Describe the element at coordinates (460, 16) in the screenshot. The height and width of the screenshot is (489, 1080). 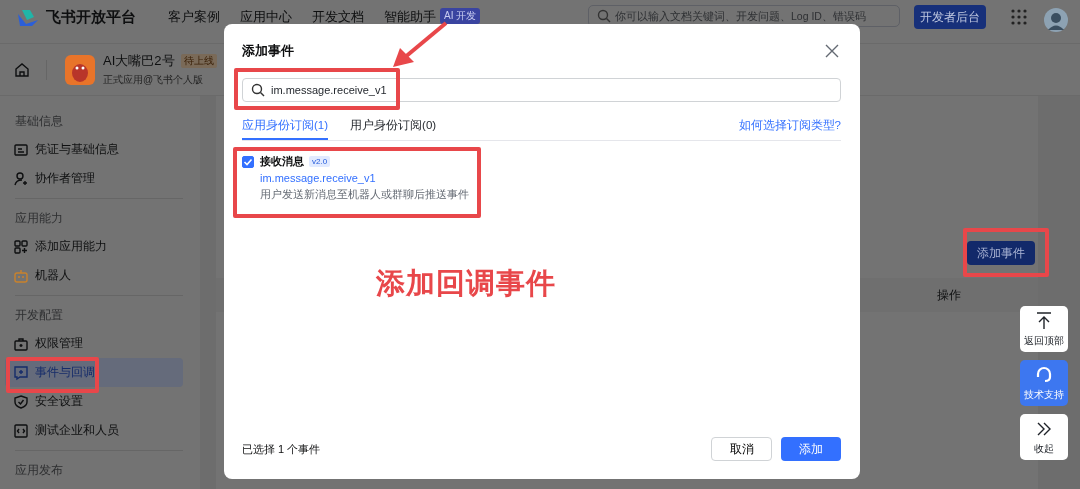
I see `ai-badge: AI 开发` at that location.